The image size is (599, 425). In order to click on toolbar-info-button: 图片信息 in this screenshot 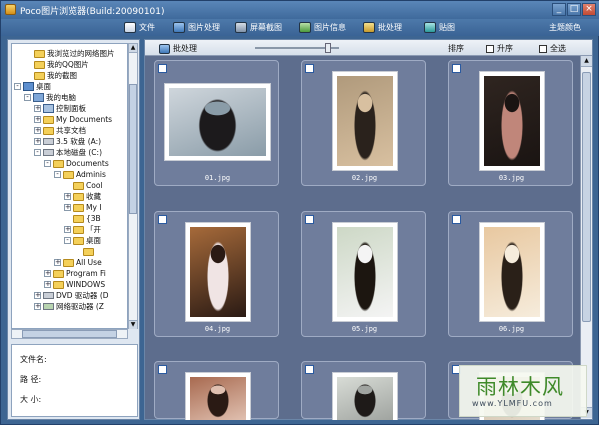, I will do `click(322, 27)`.